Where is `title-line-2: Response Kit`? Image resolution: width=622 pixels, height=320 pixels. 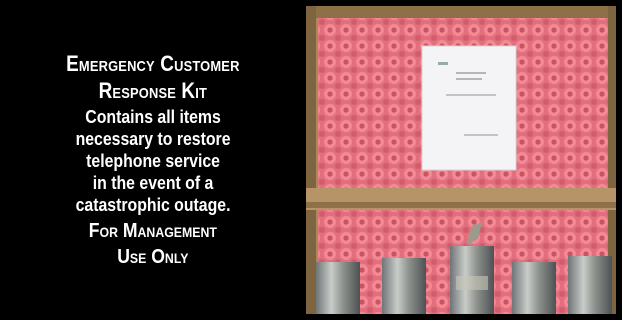 title-line-2: Response Kit is located at coordinates (153, 90).